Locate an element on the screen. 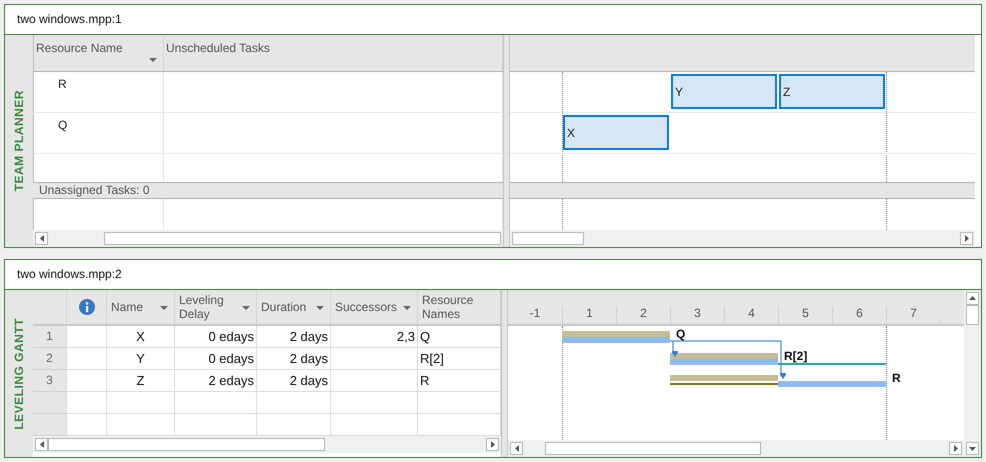  up-triangle-icon is located at coordinates (972, 298).